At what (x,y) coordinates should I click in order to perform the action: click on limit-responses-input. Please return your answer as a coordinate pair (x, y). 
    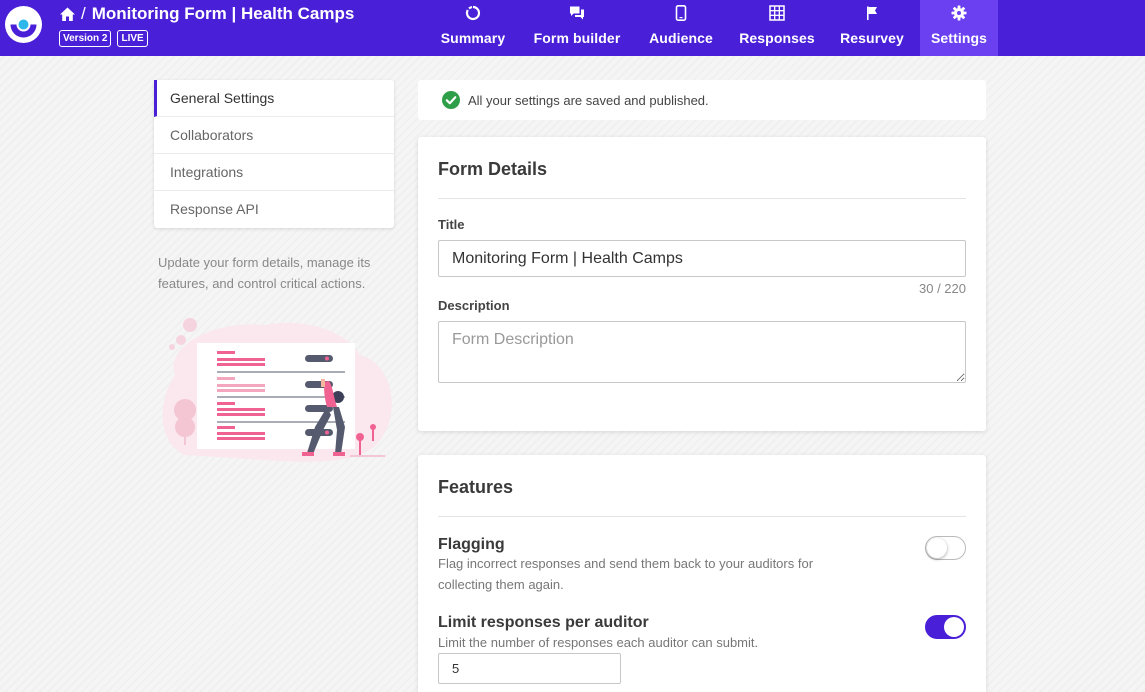
    Looking at the image, I should click on (529, 668).